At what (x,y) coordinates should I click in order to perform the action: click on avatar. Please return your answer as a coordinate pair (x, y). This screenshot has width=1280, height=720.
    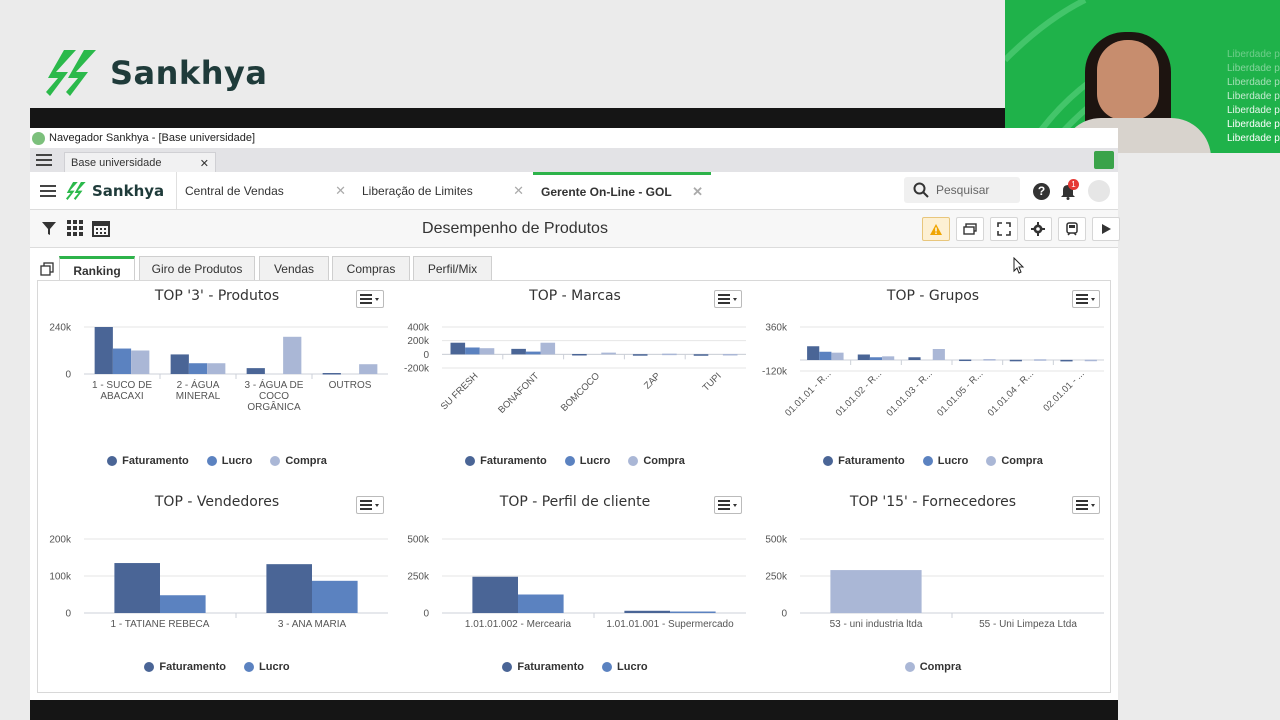
    Looking at the image, I should click on (1099, 191).